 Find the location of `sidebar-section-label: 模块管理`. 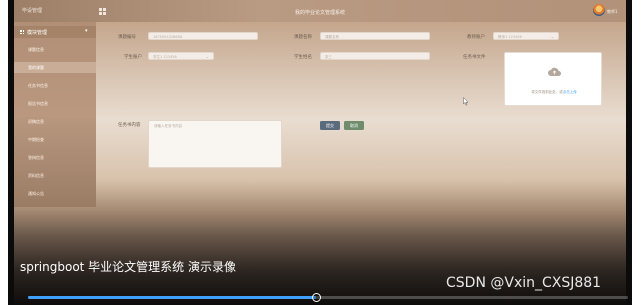

sidebar-section-label: 模块管理 is located at coordinates (37, 33).